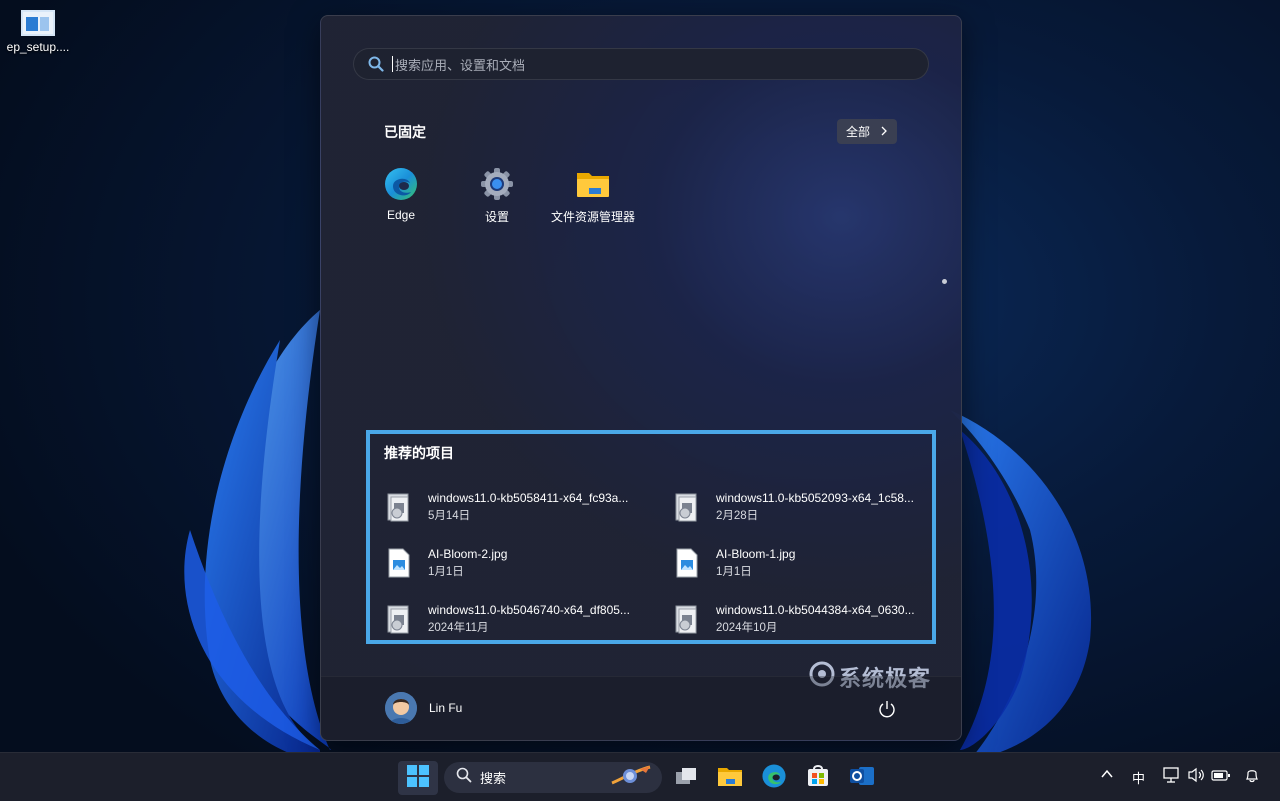  I want to click on pinned-app-settings: 设置, so click(497, 195).